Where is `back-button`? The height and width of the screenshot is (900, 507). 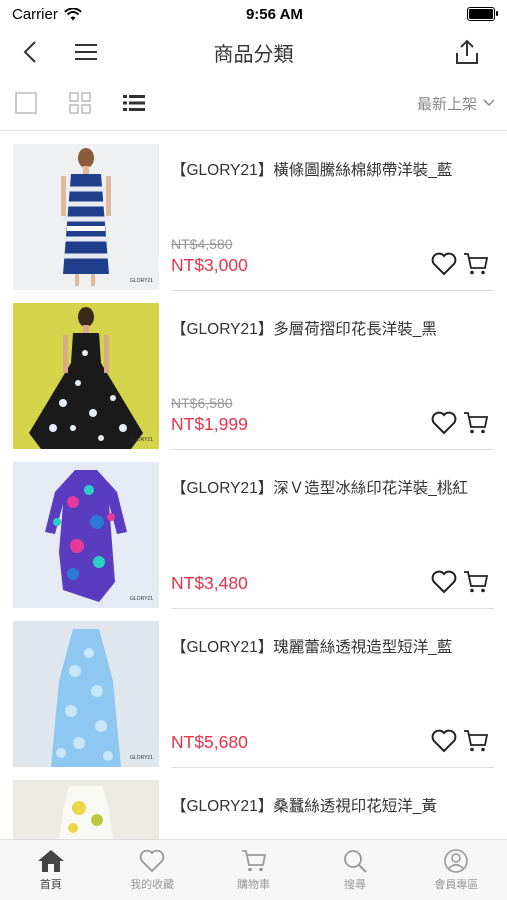 back-button is located at coordinates (30, 52).